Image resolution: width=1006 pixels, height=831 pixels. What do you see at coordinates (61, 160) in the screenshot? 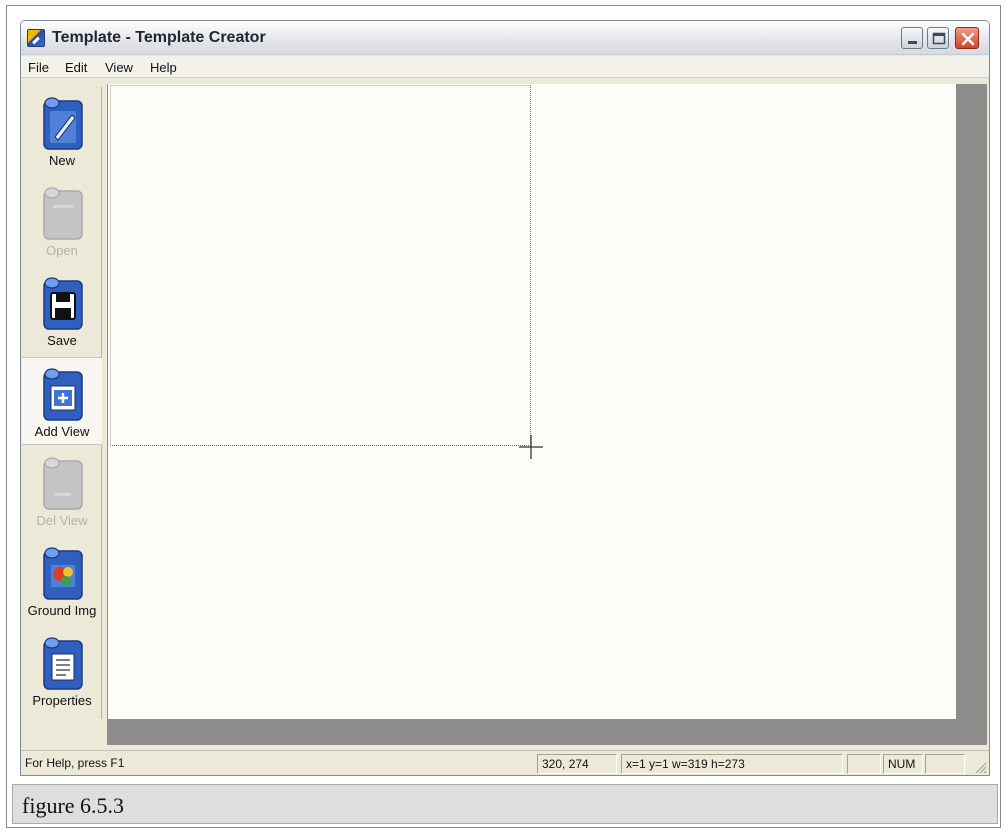
I see `new-label: New` at bounding box center [61, 160].